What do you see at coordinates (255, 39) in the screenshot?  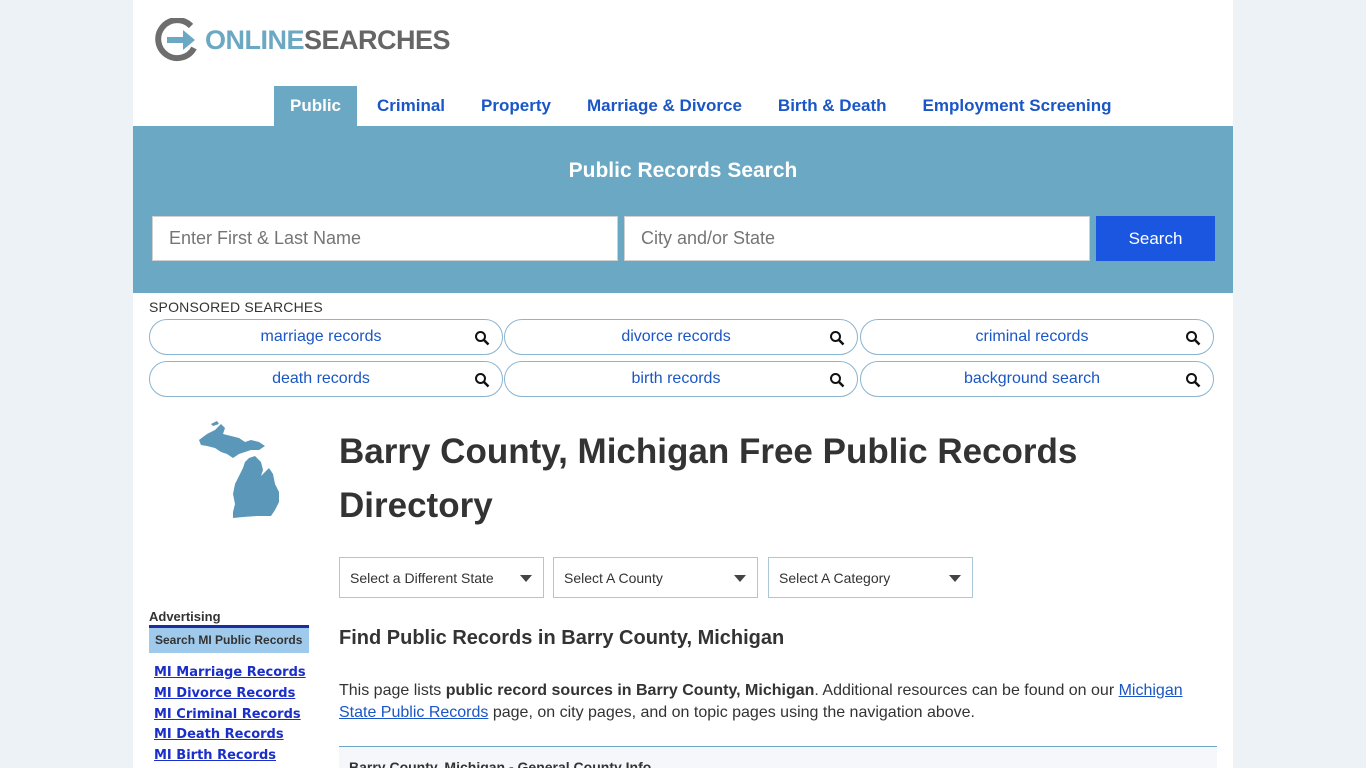 I see `logo-text-online: ONLINE` at bounding box center [255, 39].